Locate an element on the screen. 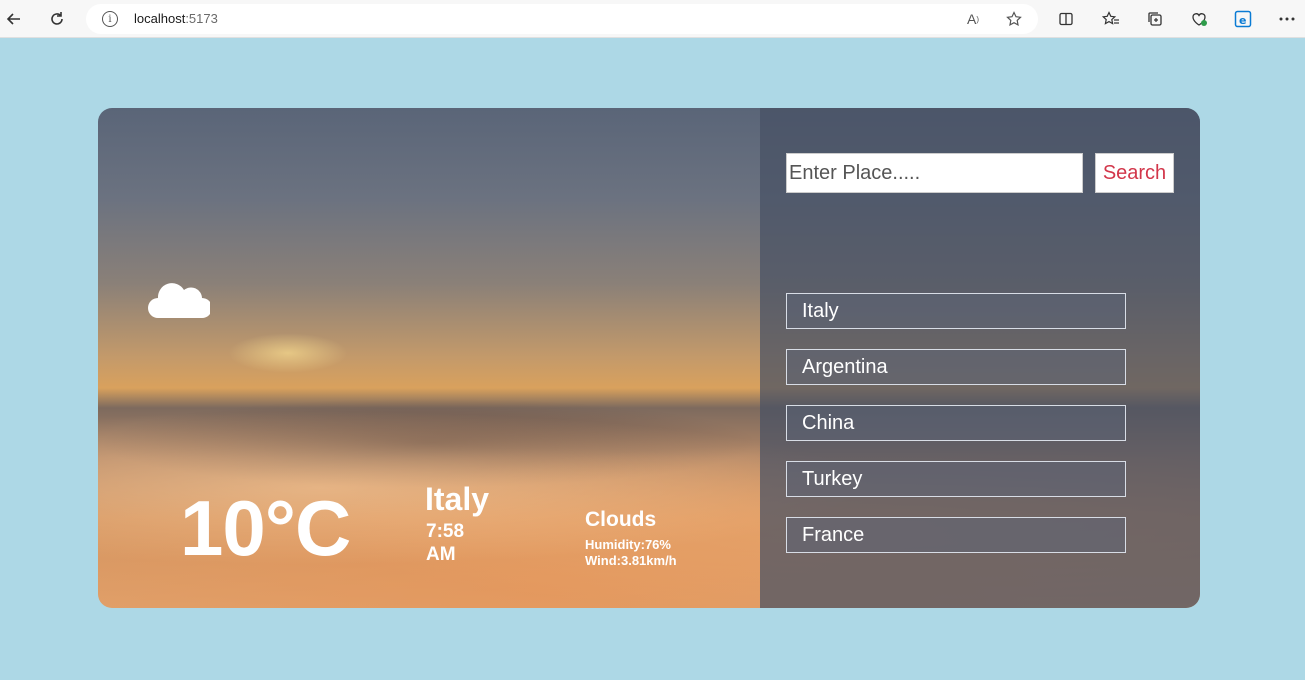  refresh-icon is located at coordinates (57, 19).